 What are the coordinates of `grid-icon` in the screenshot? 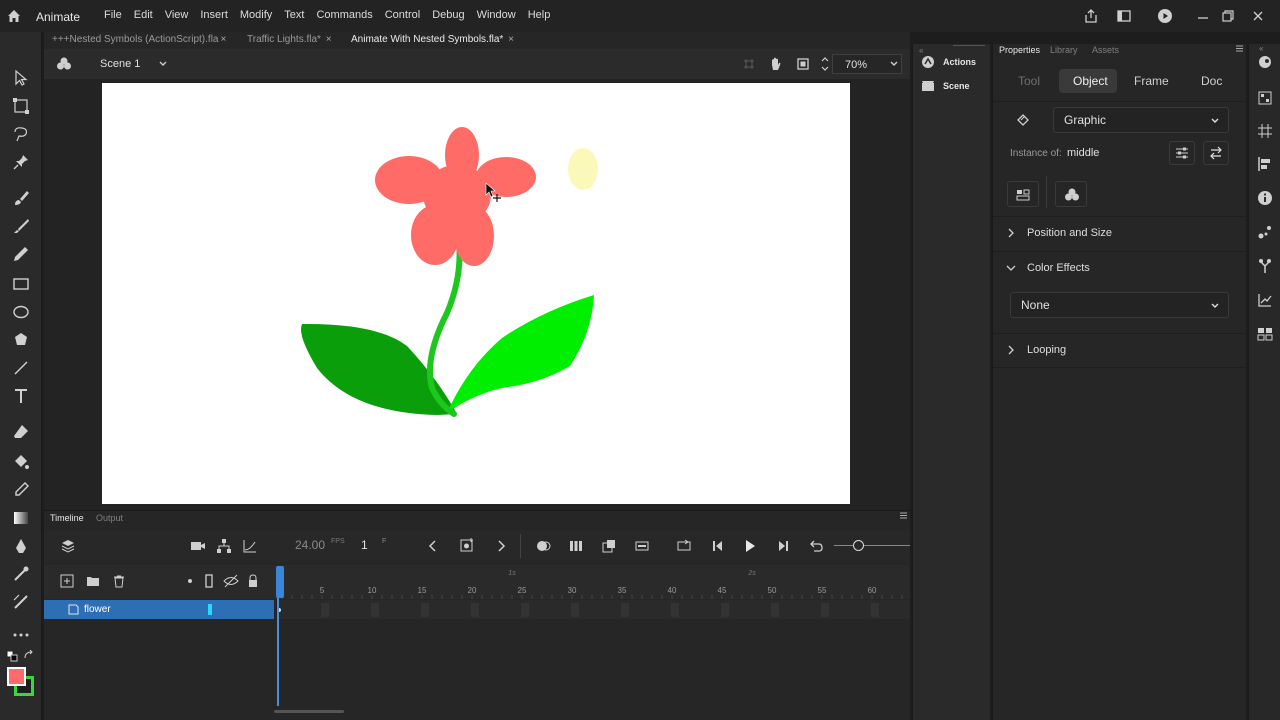 It's located at (1265, 131).